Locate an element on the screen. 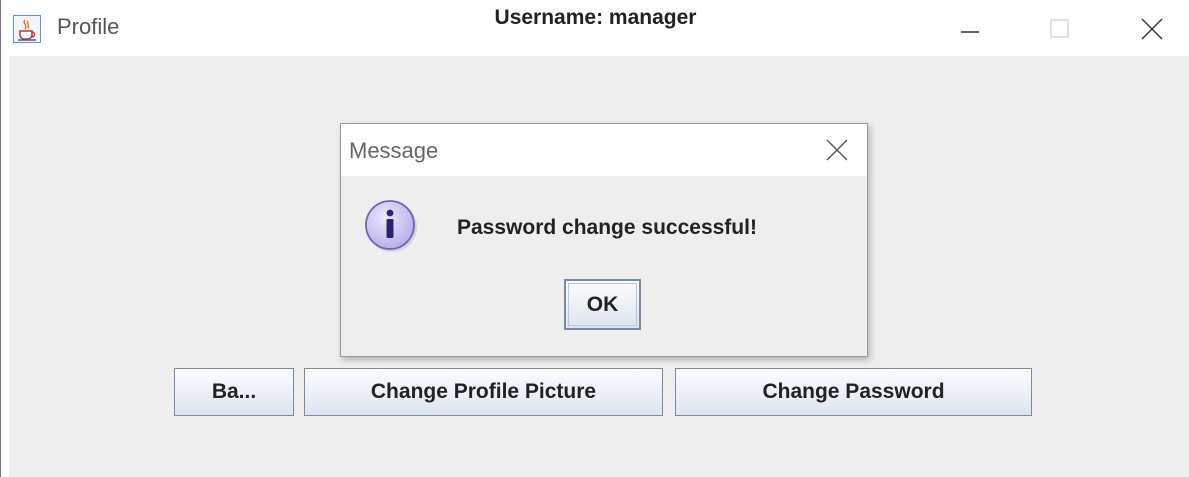 This screenshot has width=1189, height=477. dialog-message: Password change successful! is located at coordinates (607, 227).